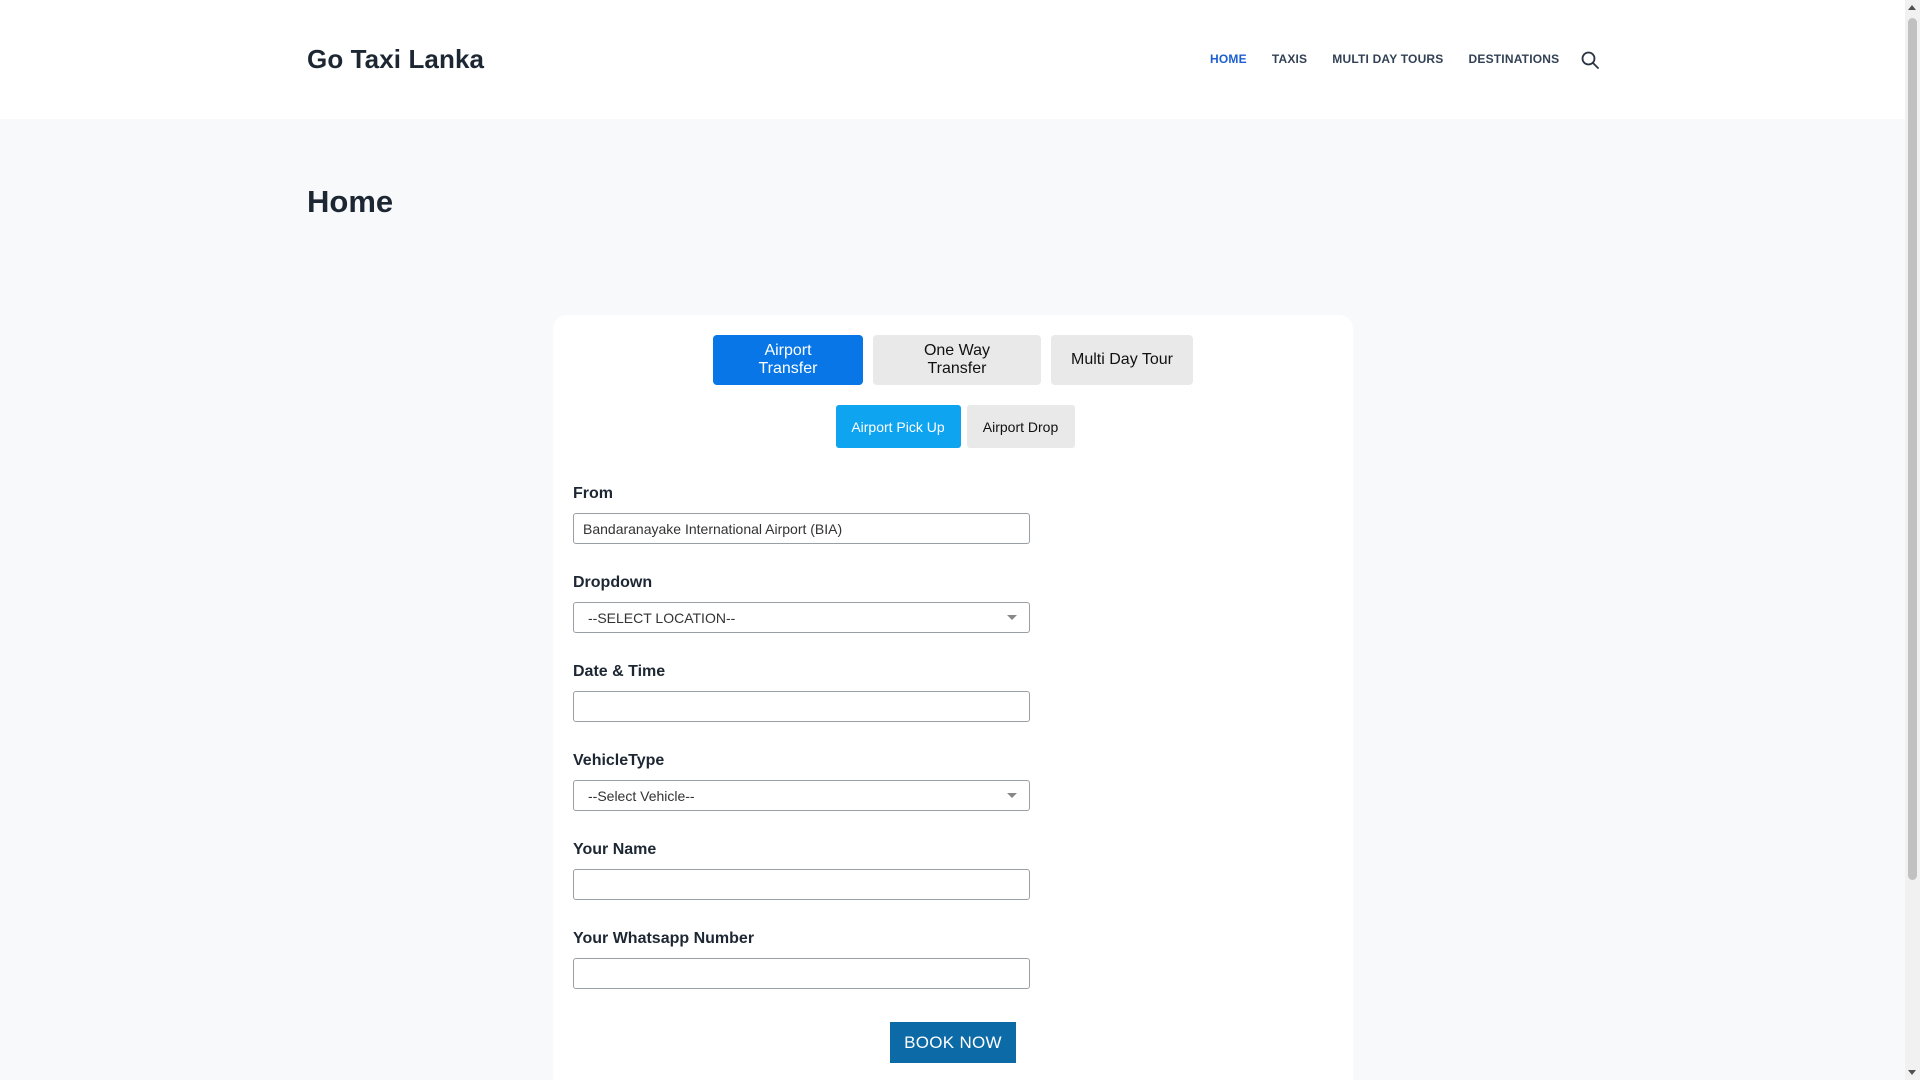 Image resolution: width=1920 pixels, height=1080 pixels. What do you see at coordinates (619, 760) in the screenshot?
I see `vehicle-label: VehicleType` at bounding box center [619, 760].